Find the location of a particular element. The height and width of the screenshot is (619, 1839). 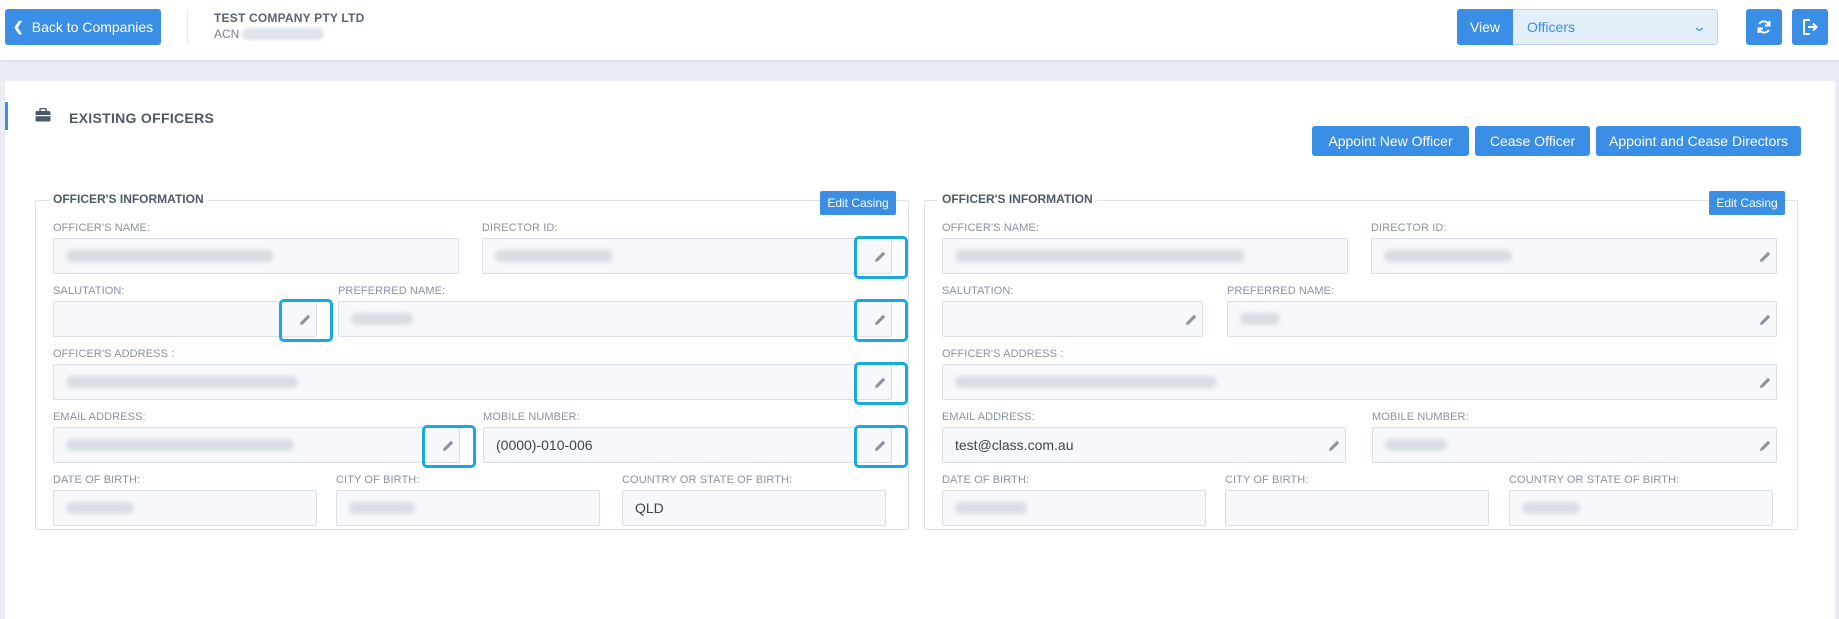

refresh-button is located at coordinates (1764, 27).